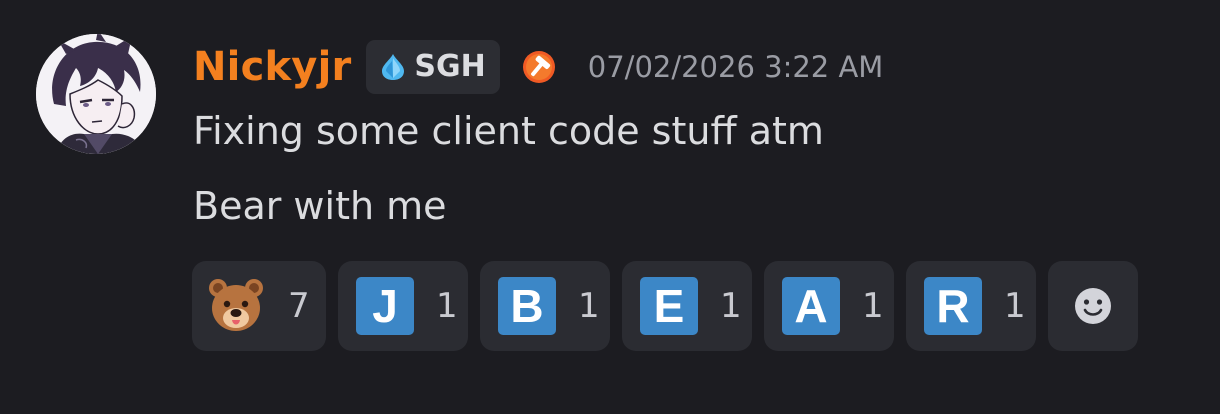  Describe the element at coordinates (669, 306) in the screenshot. I see `letter-e-icon: E` at that location.